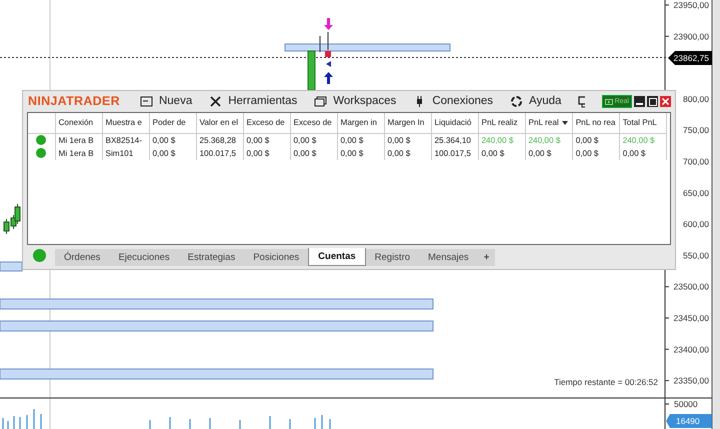  Describe the element at coordinates (146, 101) in the screenshot. I see `window-icon` at that location.